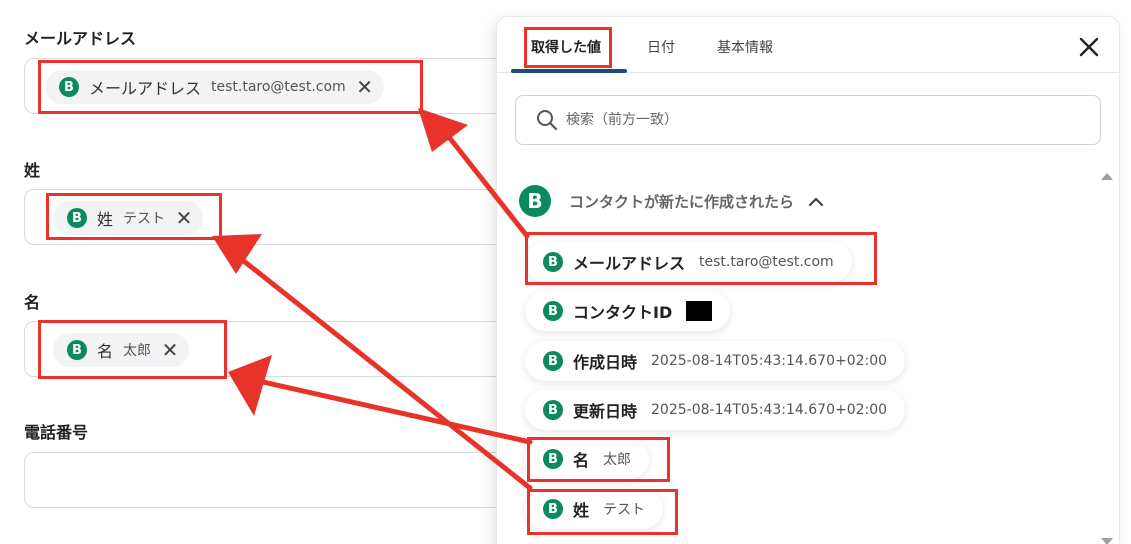 The width and height of the screenshot is (1131, 544). I want to click on chip-name: 姓, so click(105, 219).